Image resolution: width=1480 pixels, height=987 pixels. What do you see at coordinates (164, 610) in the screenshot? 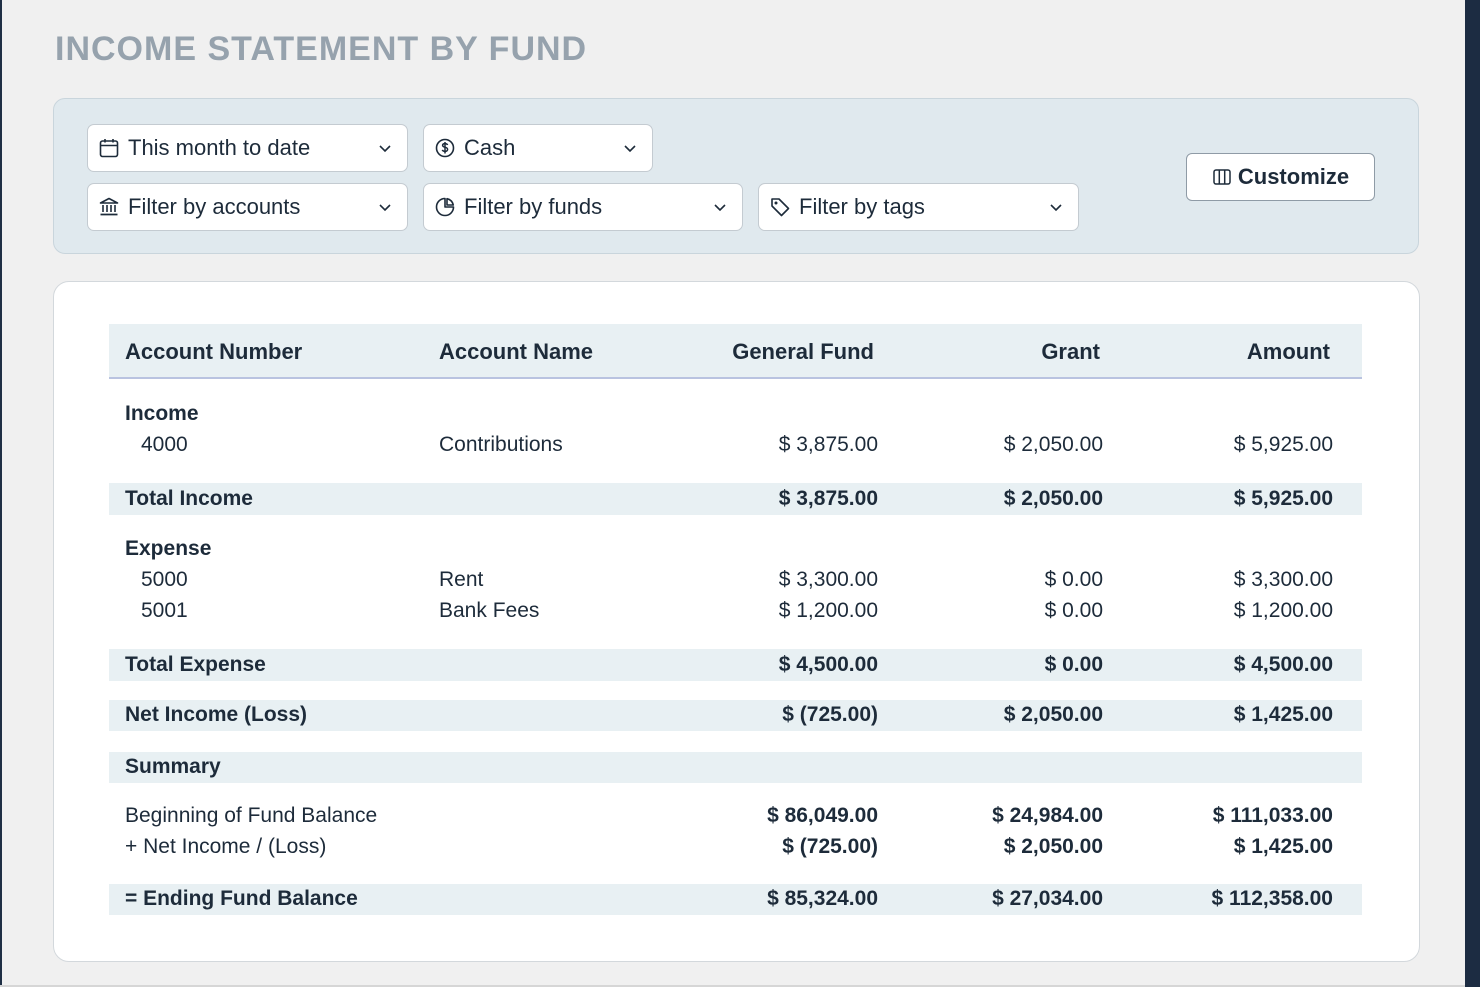
I see `account-number: 5001` at bounding box center [164, 610].